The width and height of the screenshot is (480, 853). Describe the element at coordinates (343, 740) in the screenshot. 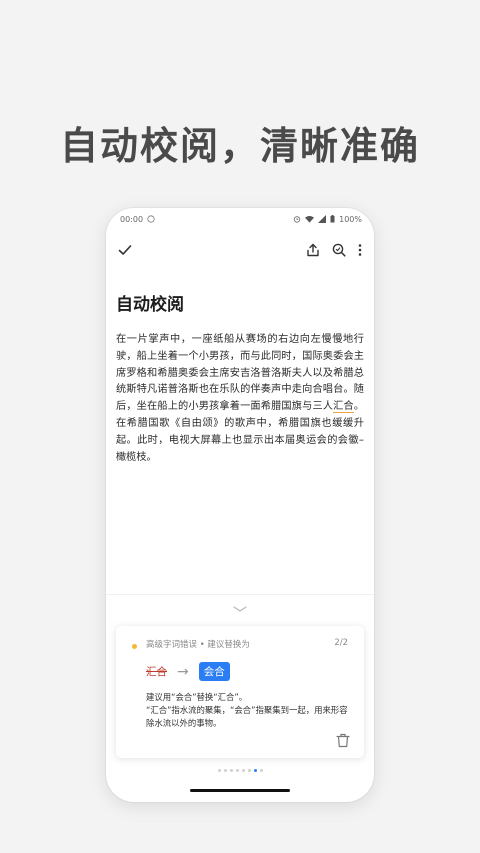

I see `trash-icon` at that location.